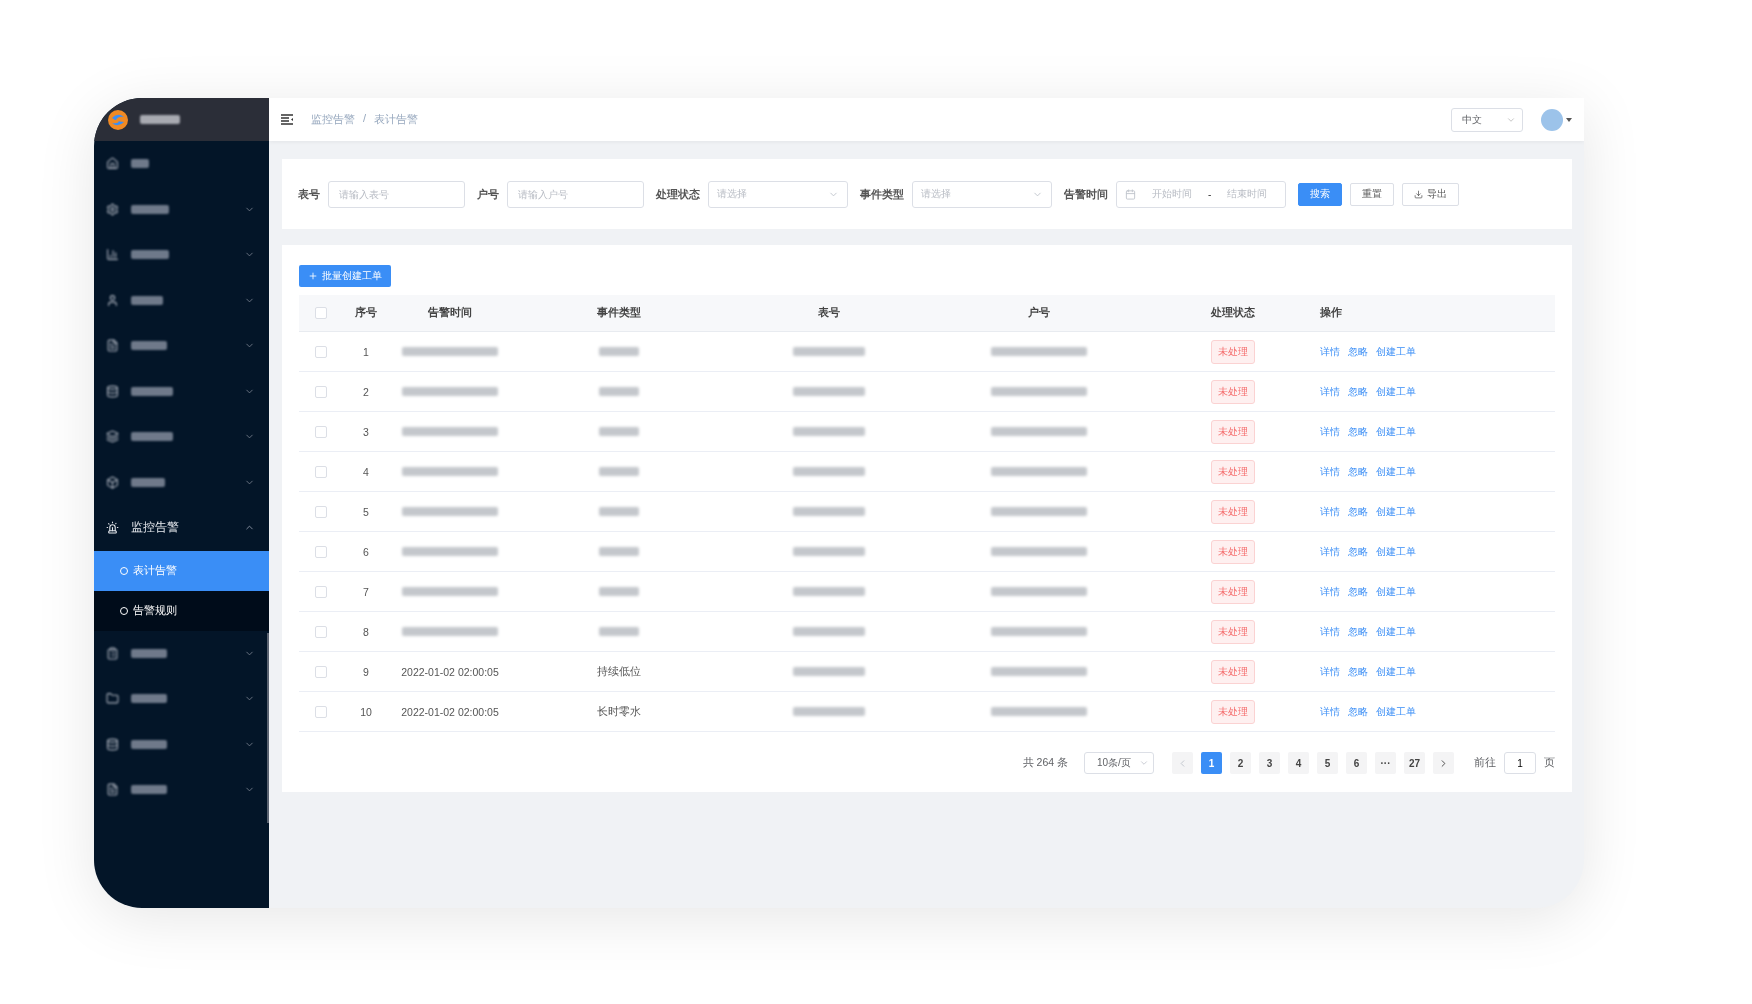  I want to click on next-page-button, so click(1443, 763).